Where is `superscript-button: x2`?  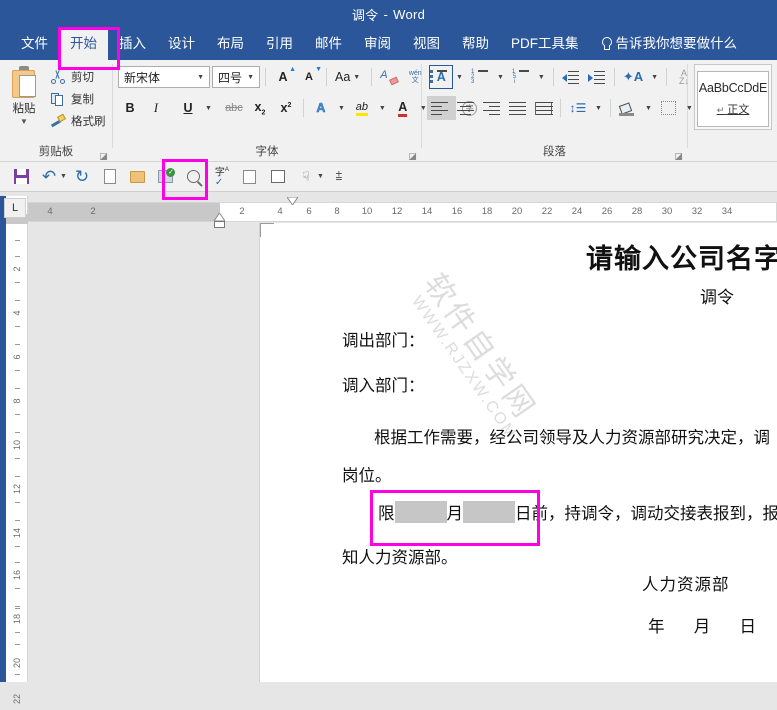 superscript-button: x2 is located at coordinates (286, 108).